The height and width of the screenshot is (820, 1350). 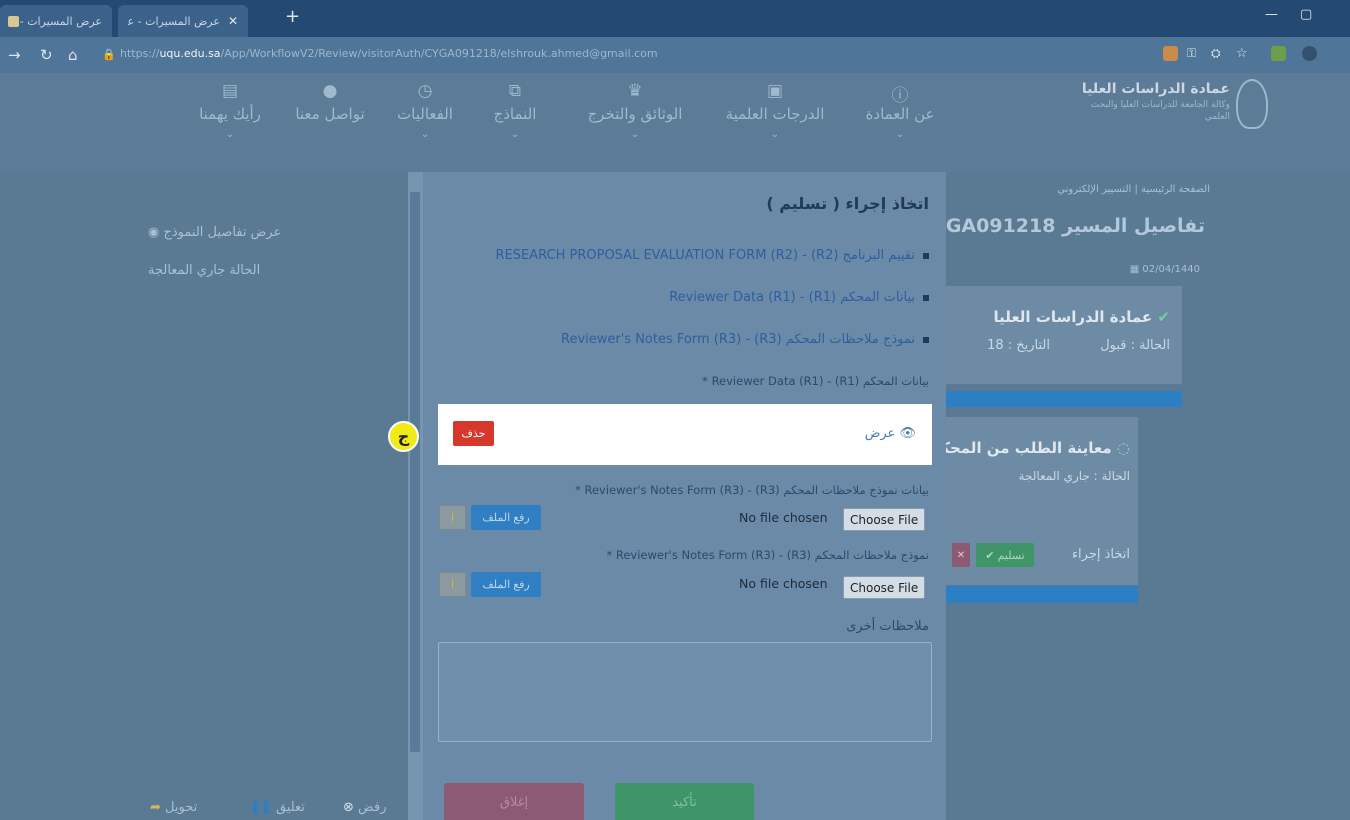 I want to click on reject-small-button: ✕, so click(x=961, y=555).